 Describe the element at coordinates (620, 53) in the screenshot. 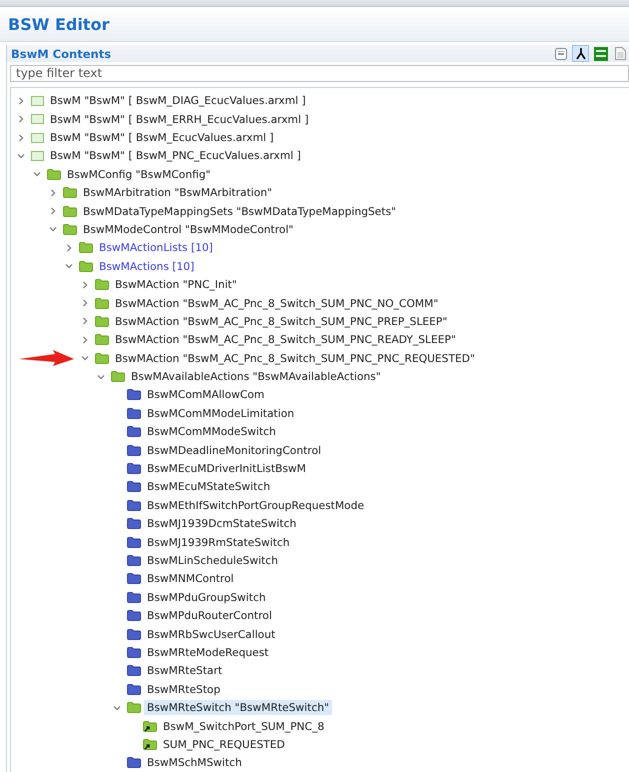

I see `document-icon` at that location.